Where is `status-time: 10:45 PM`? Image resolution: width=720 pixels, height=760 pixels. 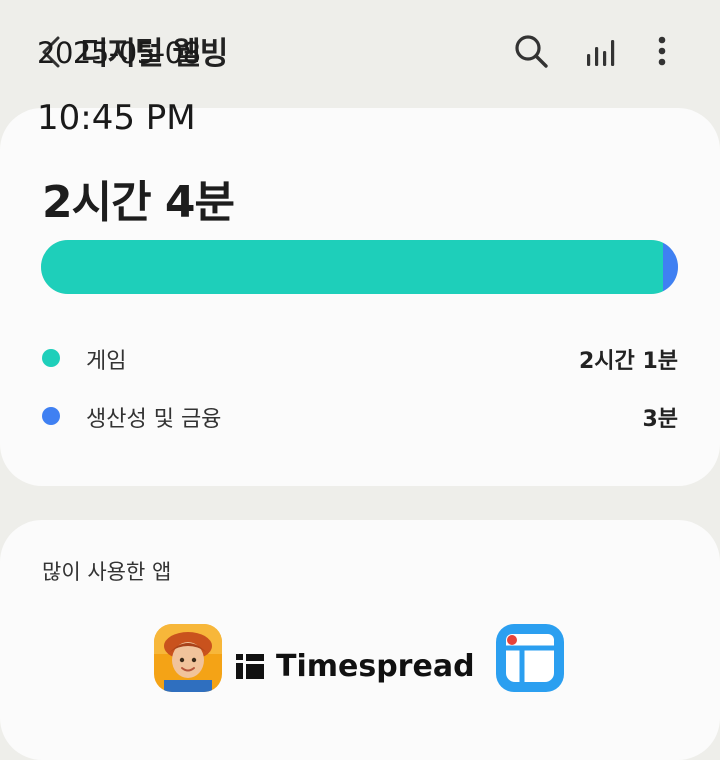 status-time: 10:45 PM is located at coordinates (116, 118).